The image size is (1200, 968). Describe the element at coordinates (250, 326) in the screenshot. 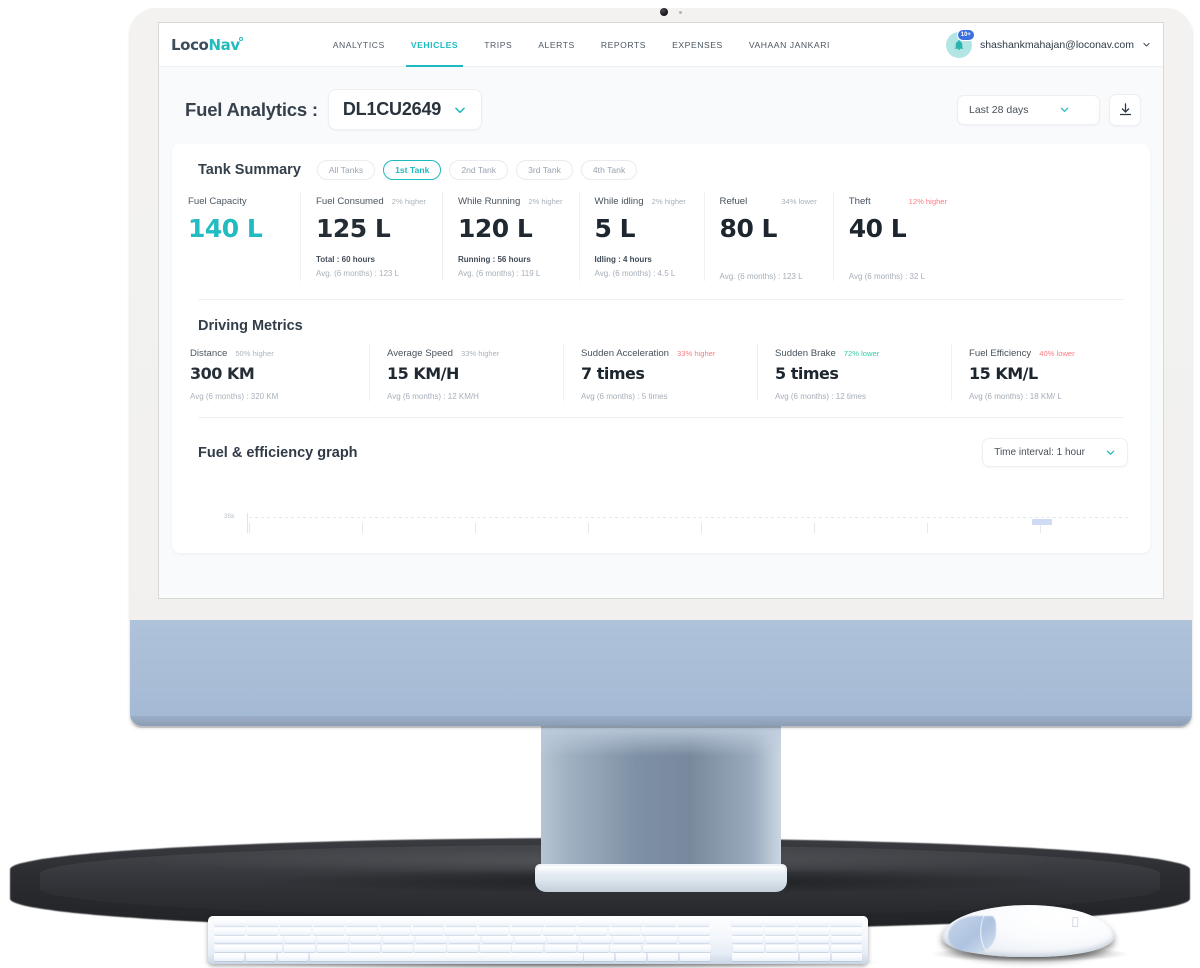

I see `driving-metrics-title: Driving Metrics` at that location.